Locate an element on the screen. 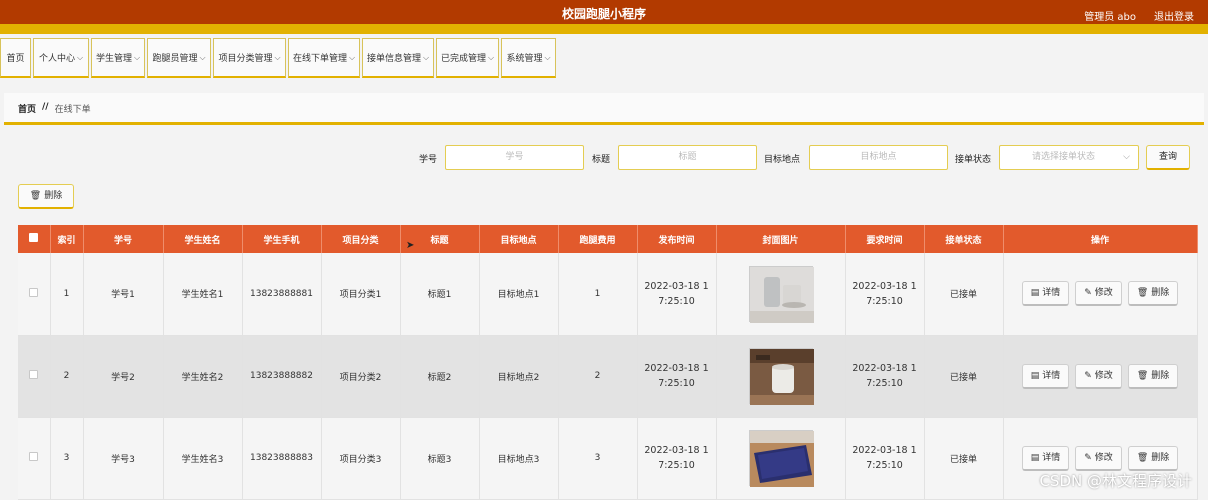  watermark: CSDN @林文程序设计 is located at coordinates (1115, 481).